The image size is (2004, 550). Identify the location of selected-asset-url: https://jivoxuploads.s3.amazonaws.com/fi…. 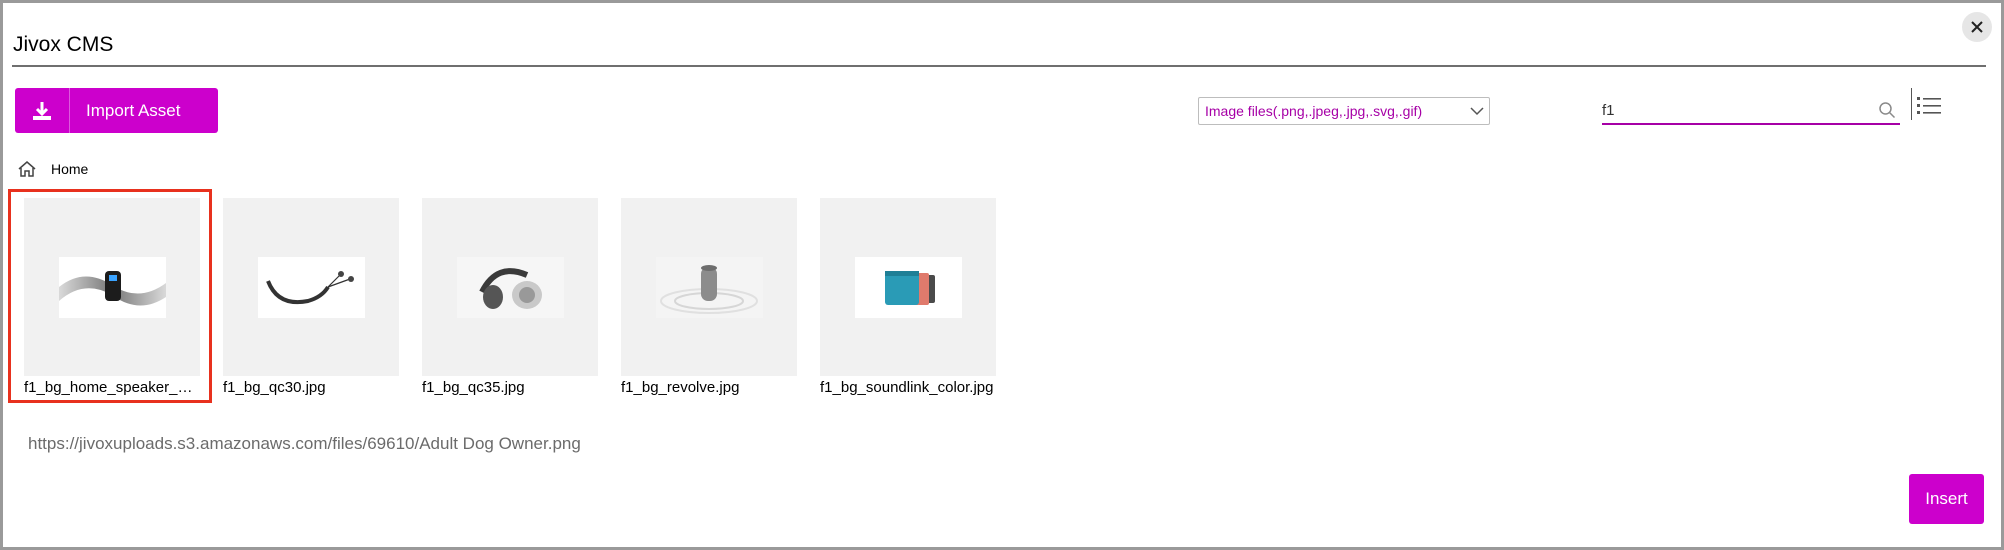
(304, 443).